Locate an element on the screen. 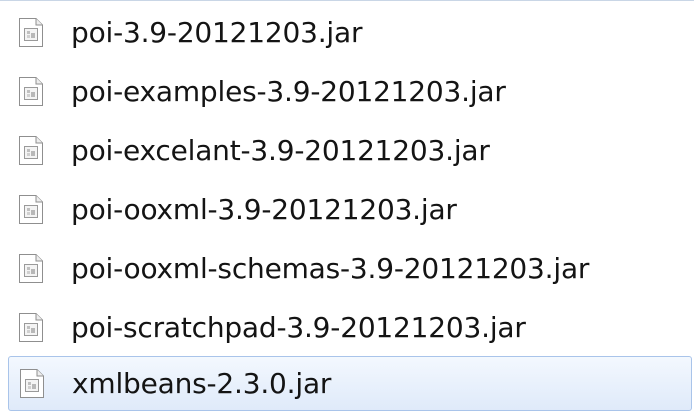 Image resolution: width=694 pixels, height=412 pixels. file-name: xmlbeans-2.3.0.jar is located at coordinates (202, 383).